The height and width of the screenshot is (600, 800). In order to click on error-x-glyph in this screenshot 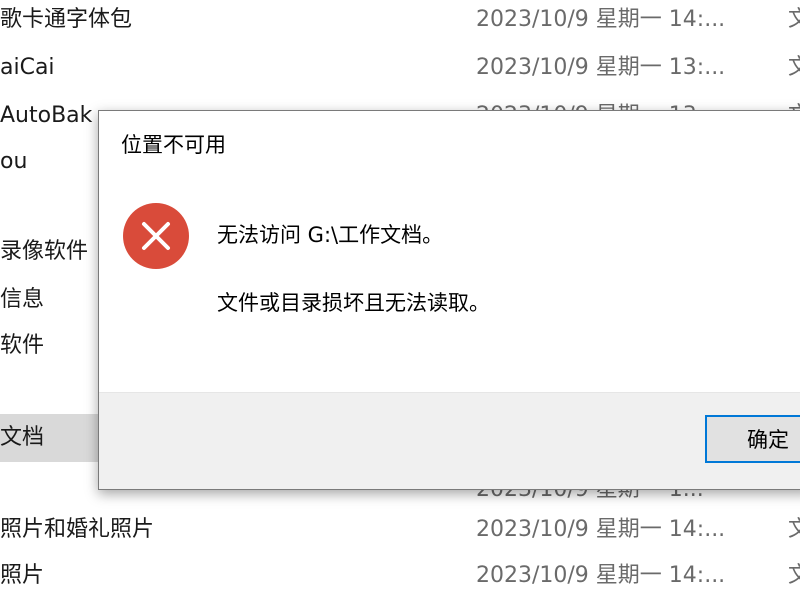, I will do `click(156, 236)`.